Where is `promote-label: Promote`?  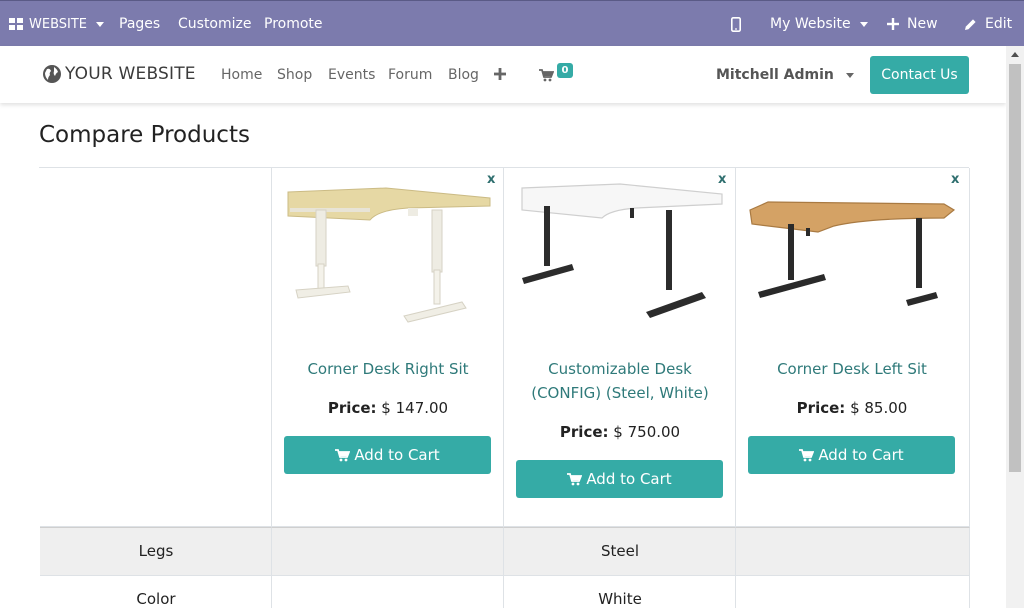
promote-label: Promote is located at coordinates (293, 24).